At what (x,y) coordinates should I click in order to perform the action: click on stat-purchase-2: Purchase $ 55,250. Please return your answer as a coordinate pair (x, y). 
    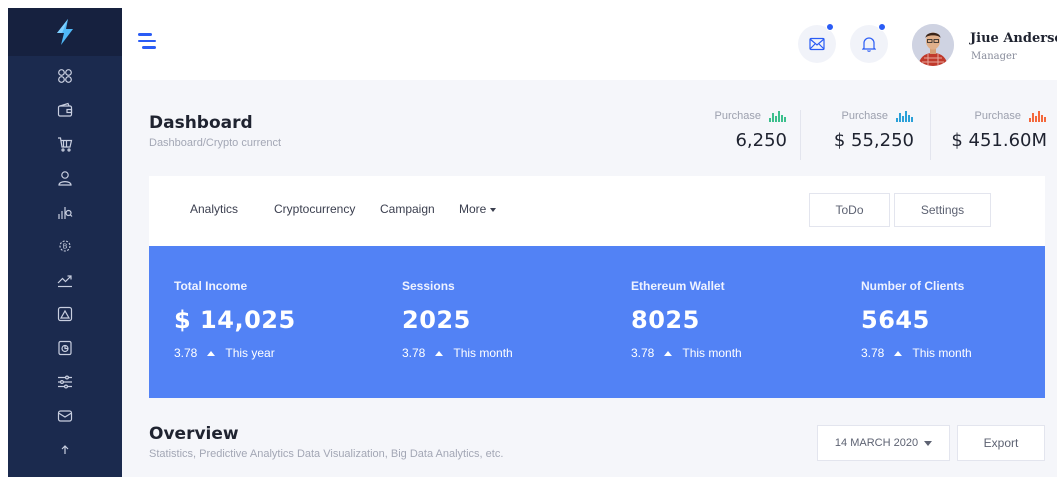
    Looking at the image, I should click on (874, 130).